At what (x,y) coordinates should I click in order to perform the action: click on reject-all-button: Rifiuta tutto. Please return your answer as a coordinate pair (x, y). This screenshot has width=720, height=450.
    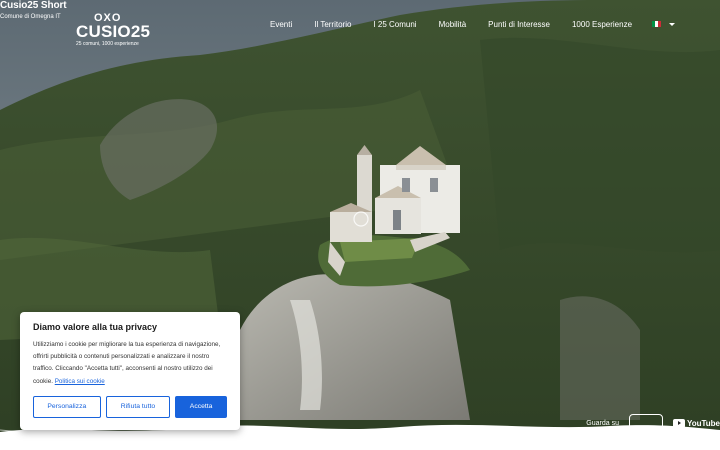
    Looking at the image, I should click on (138, 406).